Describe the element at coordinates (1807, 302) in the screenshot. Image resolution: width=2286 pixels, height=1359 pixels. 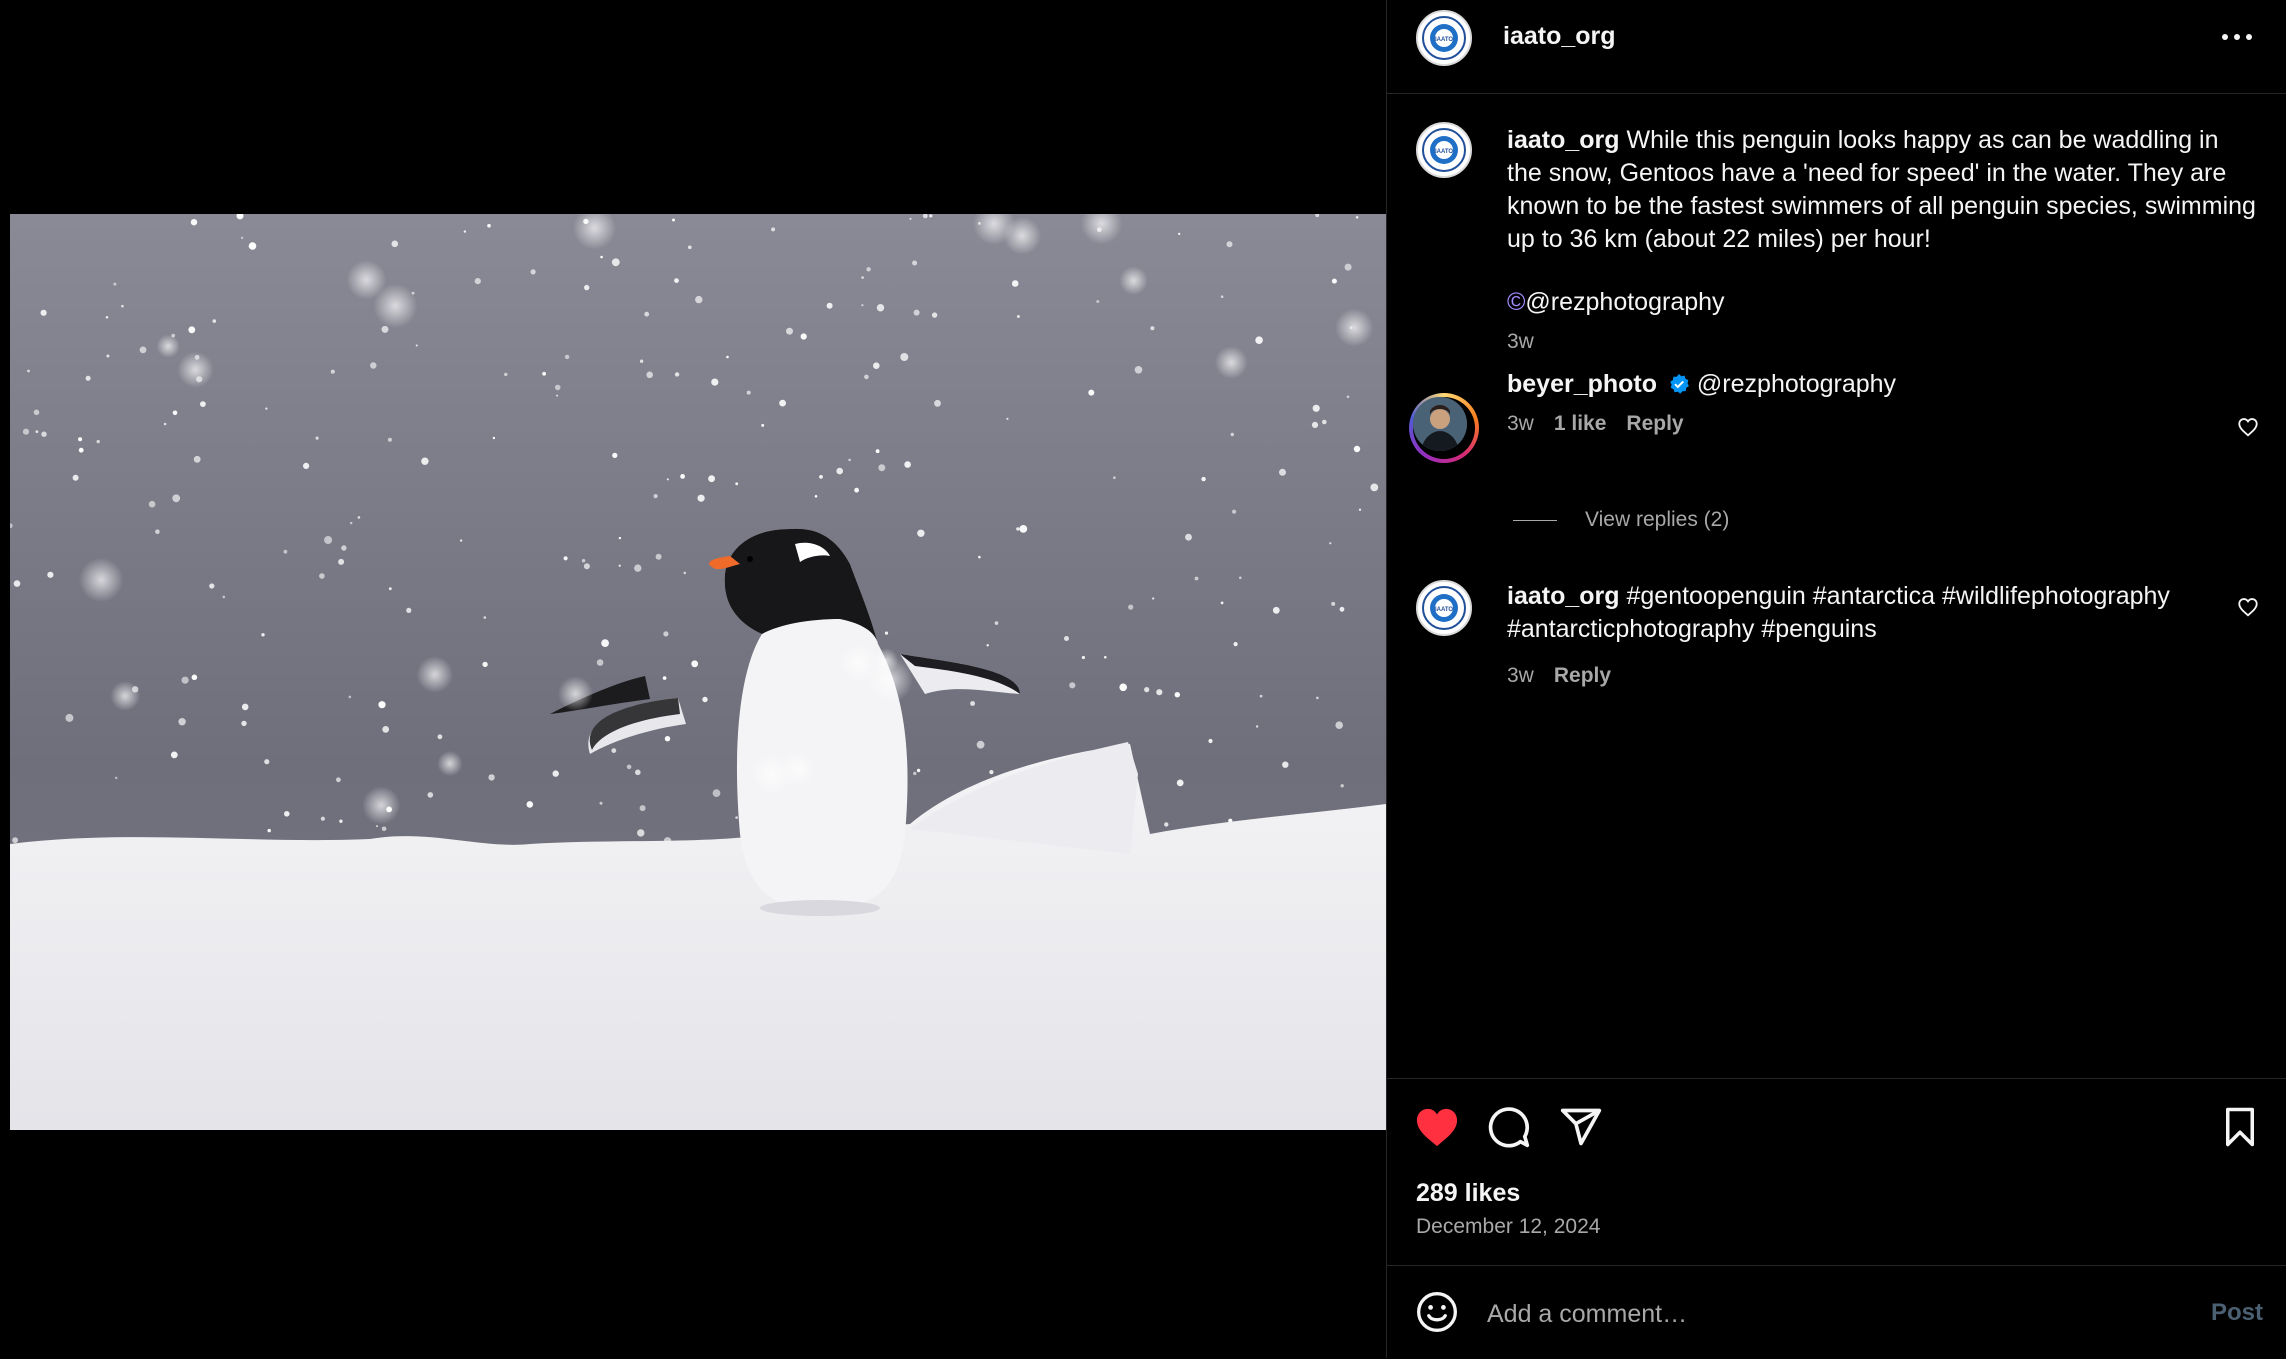
I see `caption-credit: ©@rezphotography` at that location.